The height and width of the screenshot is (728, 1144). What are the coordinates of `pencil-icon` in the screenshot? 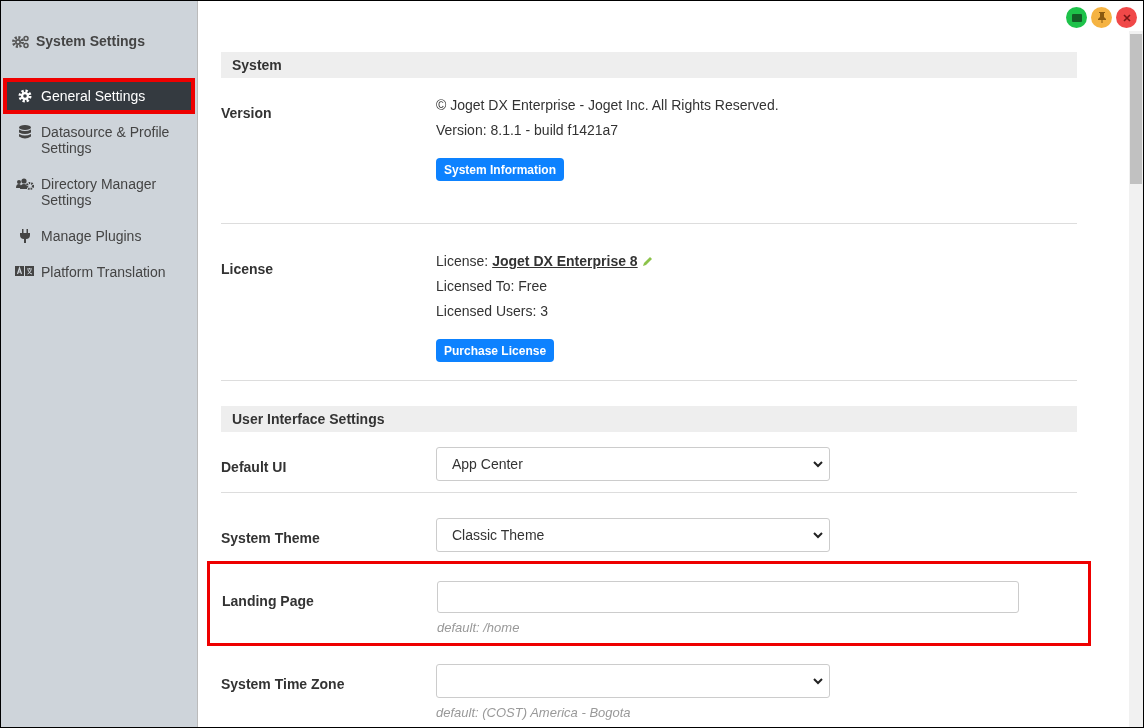 It's located at (647, 261).